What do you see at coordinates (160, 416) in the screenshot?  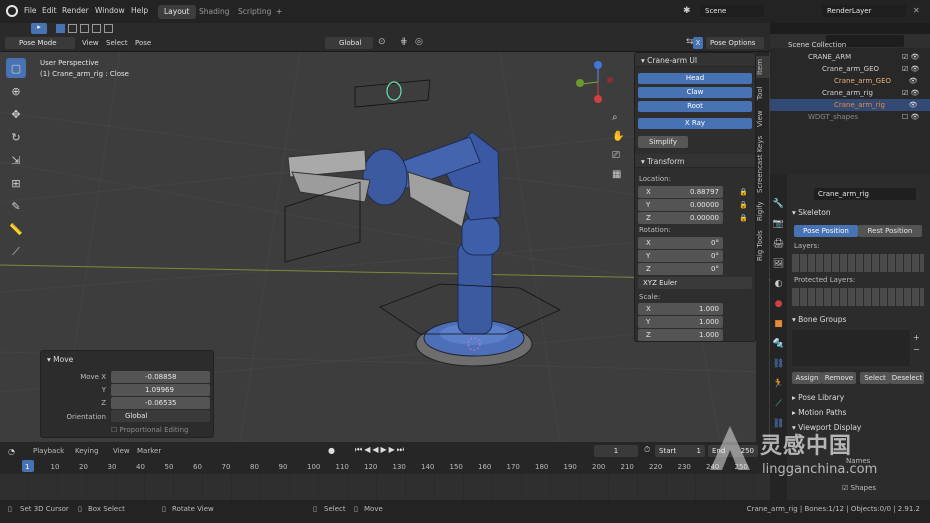 I see `move-orientation-dropdown: Global` at bounding box center [160, 416].